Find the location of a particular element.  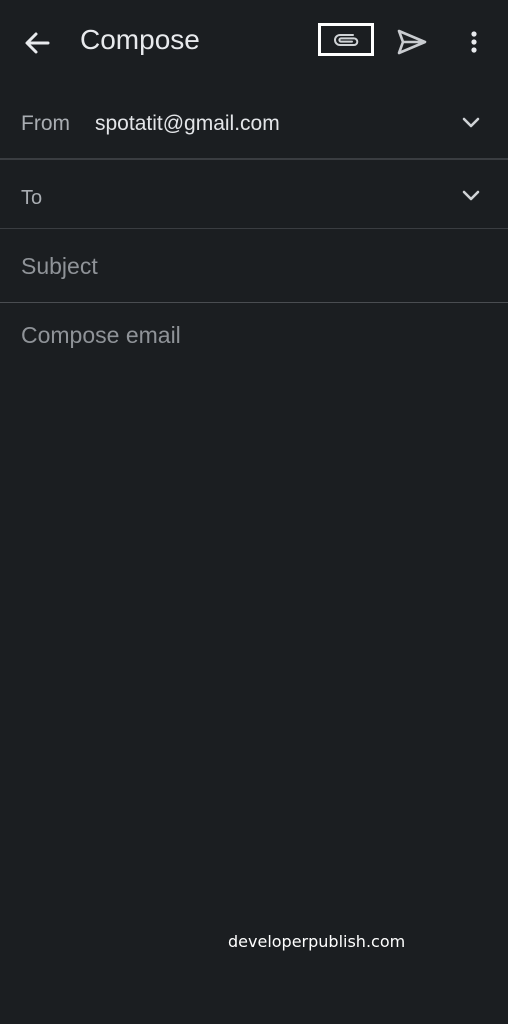

subject-input is located at coordinates (251, 266).